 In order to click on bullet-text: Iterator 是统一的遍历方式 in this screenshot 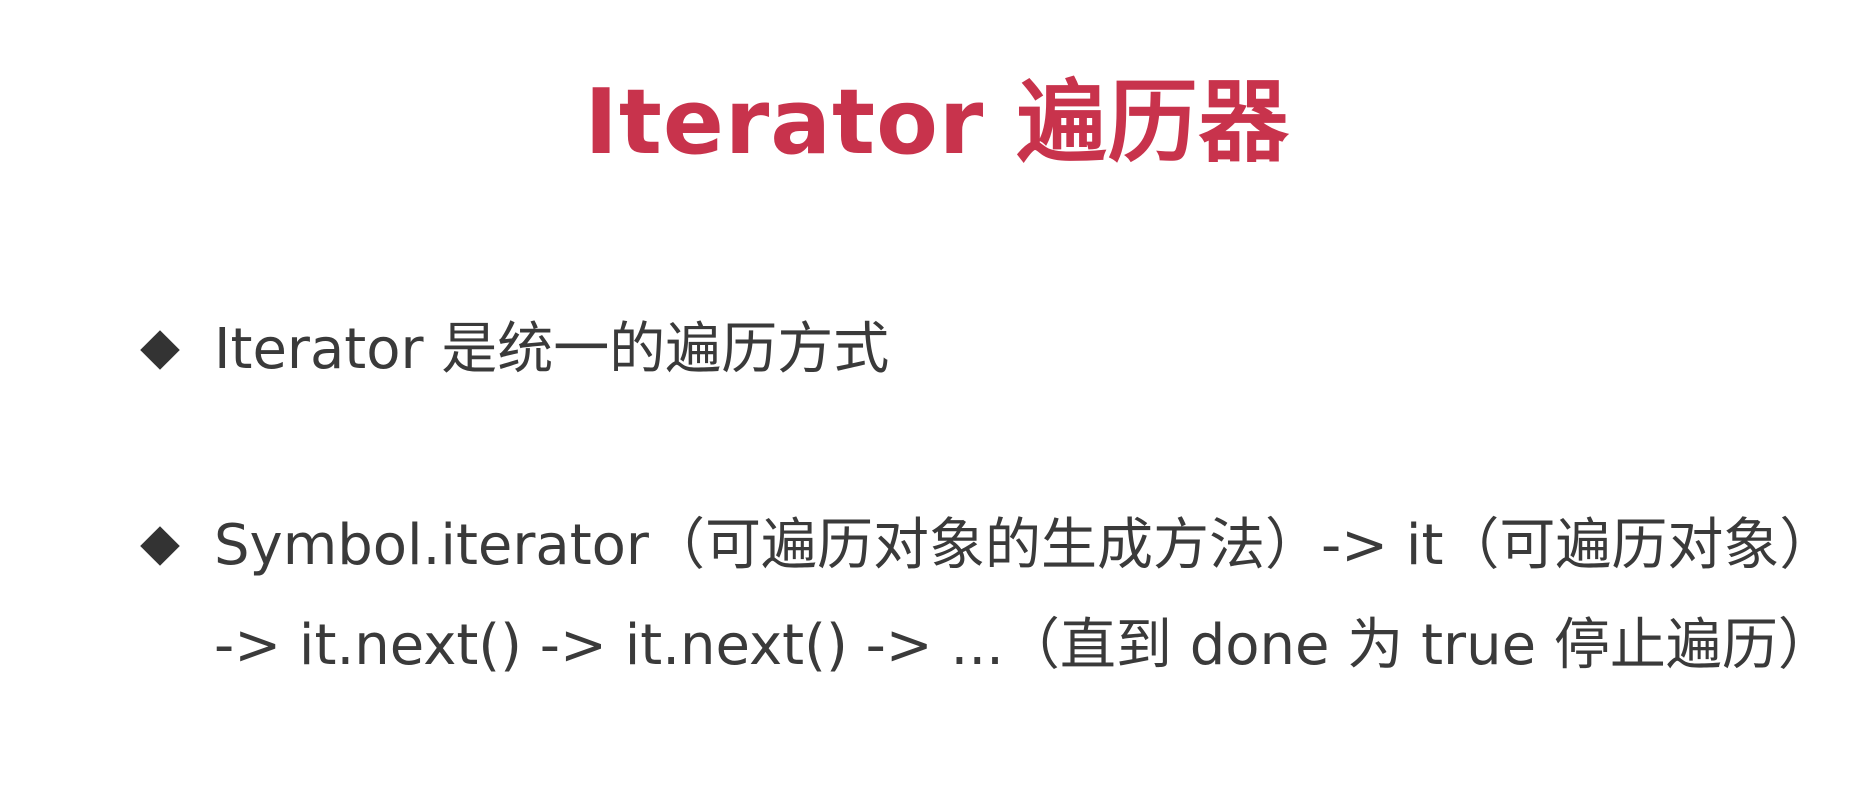, I will do `click(552, 349)`.